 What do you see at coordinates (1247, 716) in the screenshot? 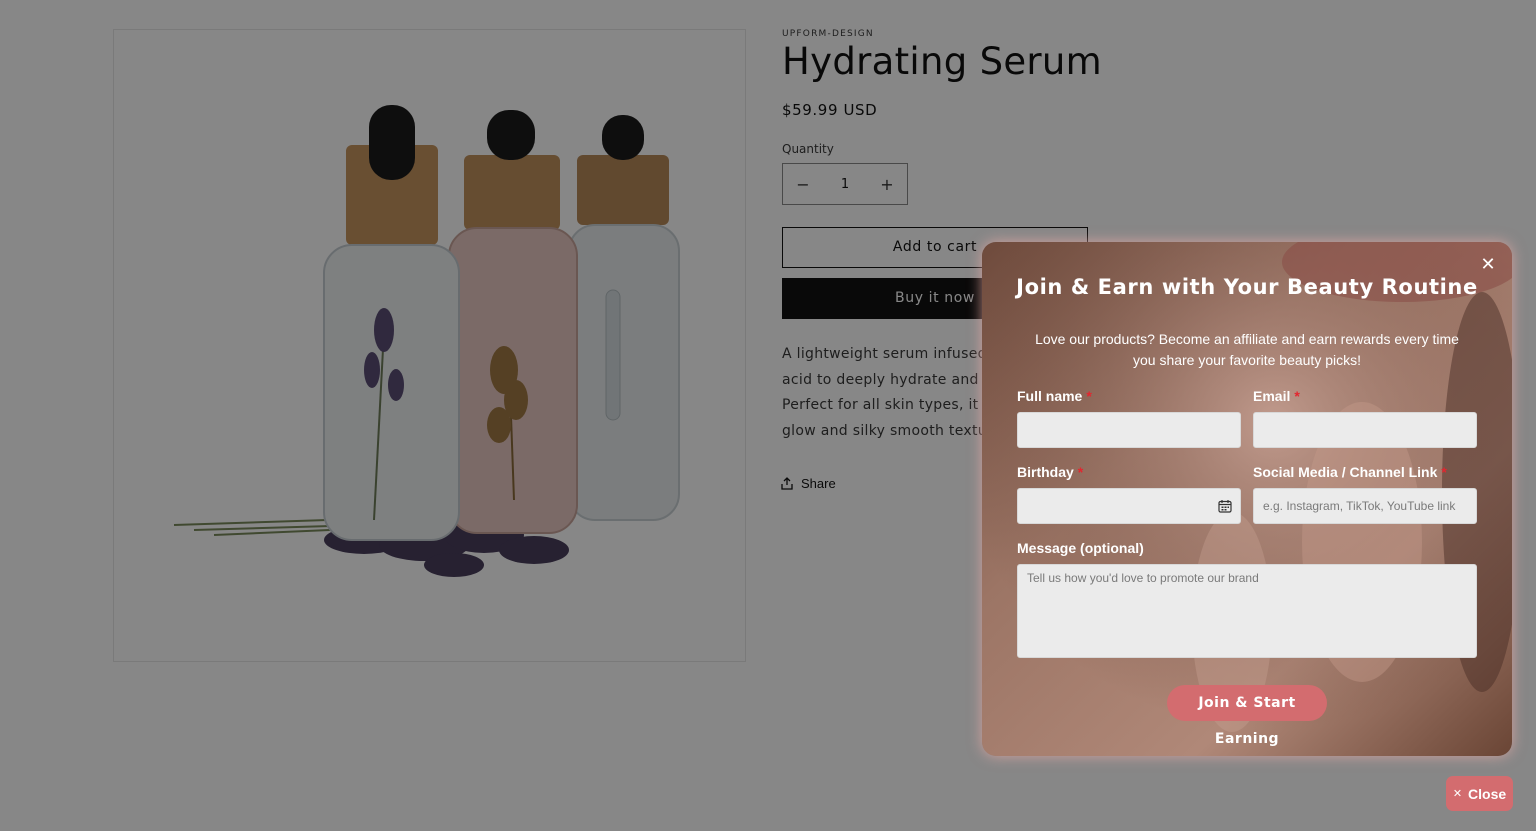
I see `join-start-earning-button: Join & Start Earning` at bounding box center [1247, 716].